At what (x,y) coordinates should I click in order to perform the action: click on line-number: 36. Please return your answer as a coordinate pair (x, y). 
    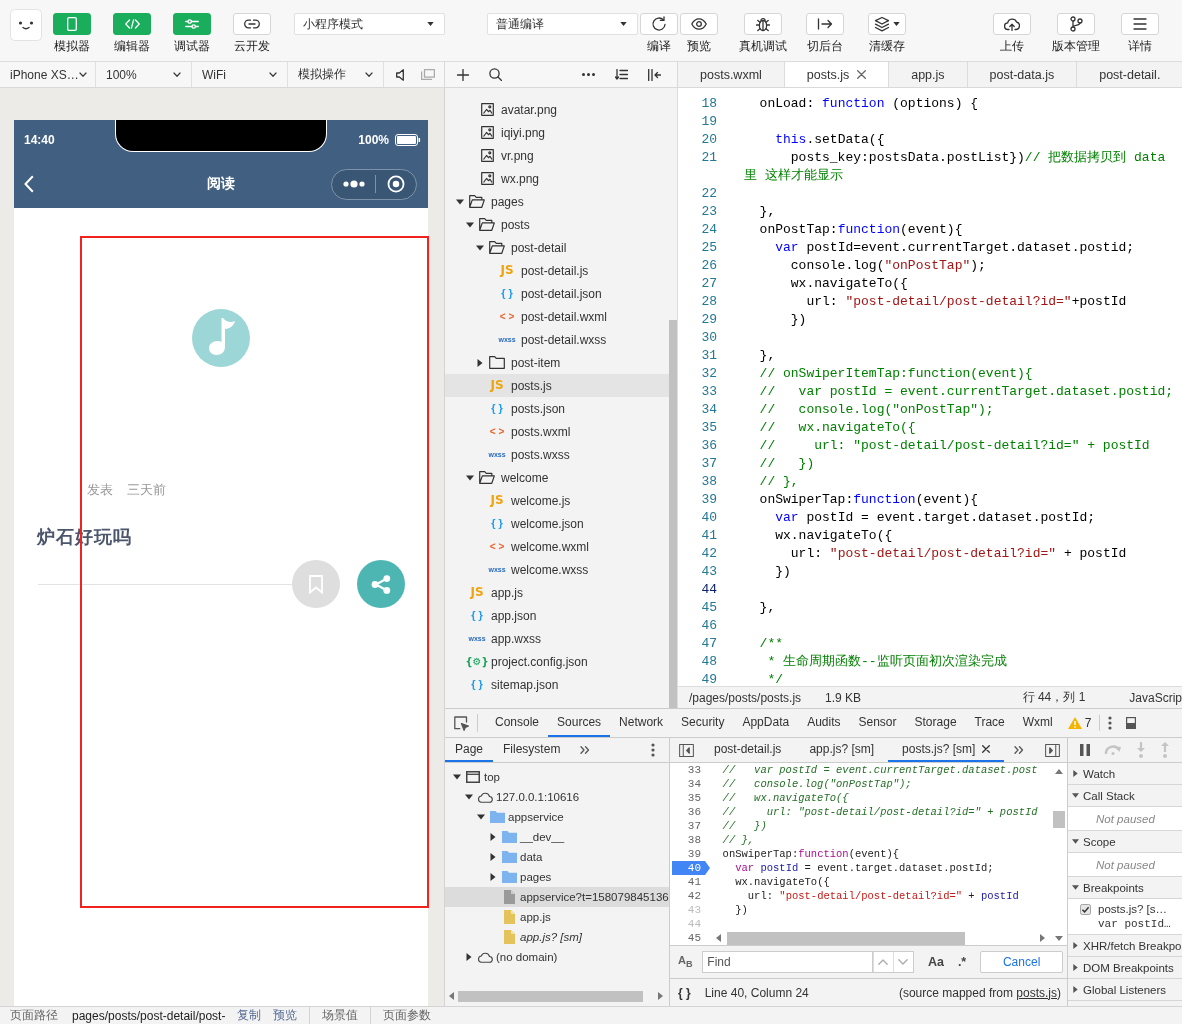
    Looking at the image, I should click on (698, 812).